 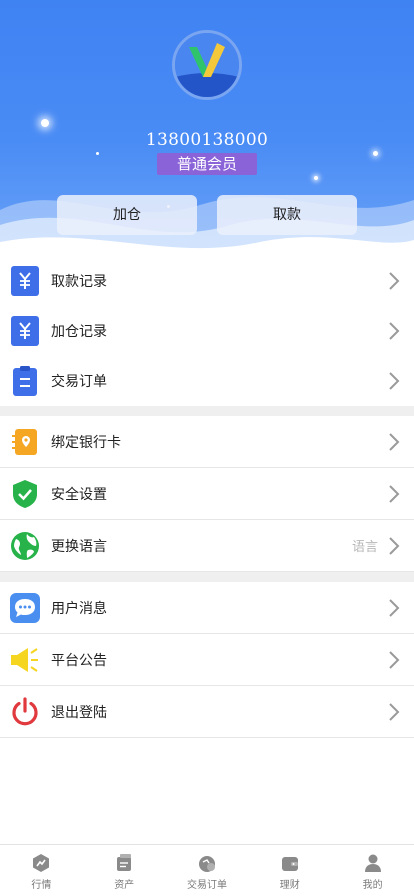 What do you see at coordinates (207, 164) in the screenshot?
I see `member-level-badge: 普通会员` at bounding box center [207, 164].